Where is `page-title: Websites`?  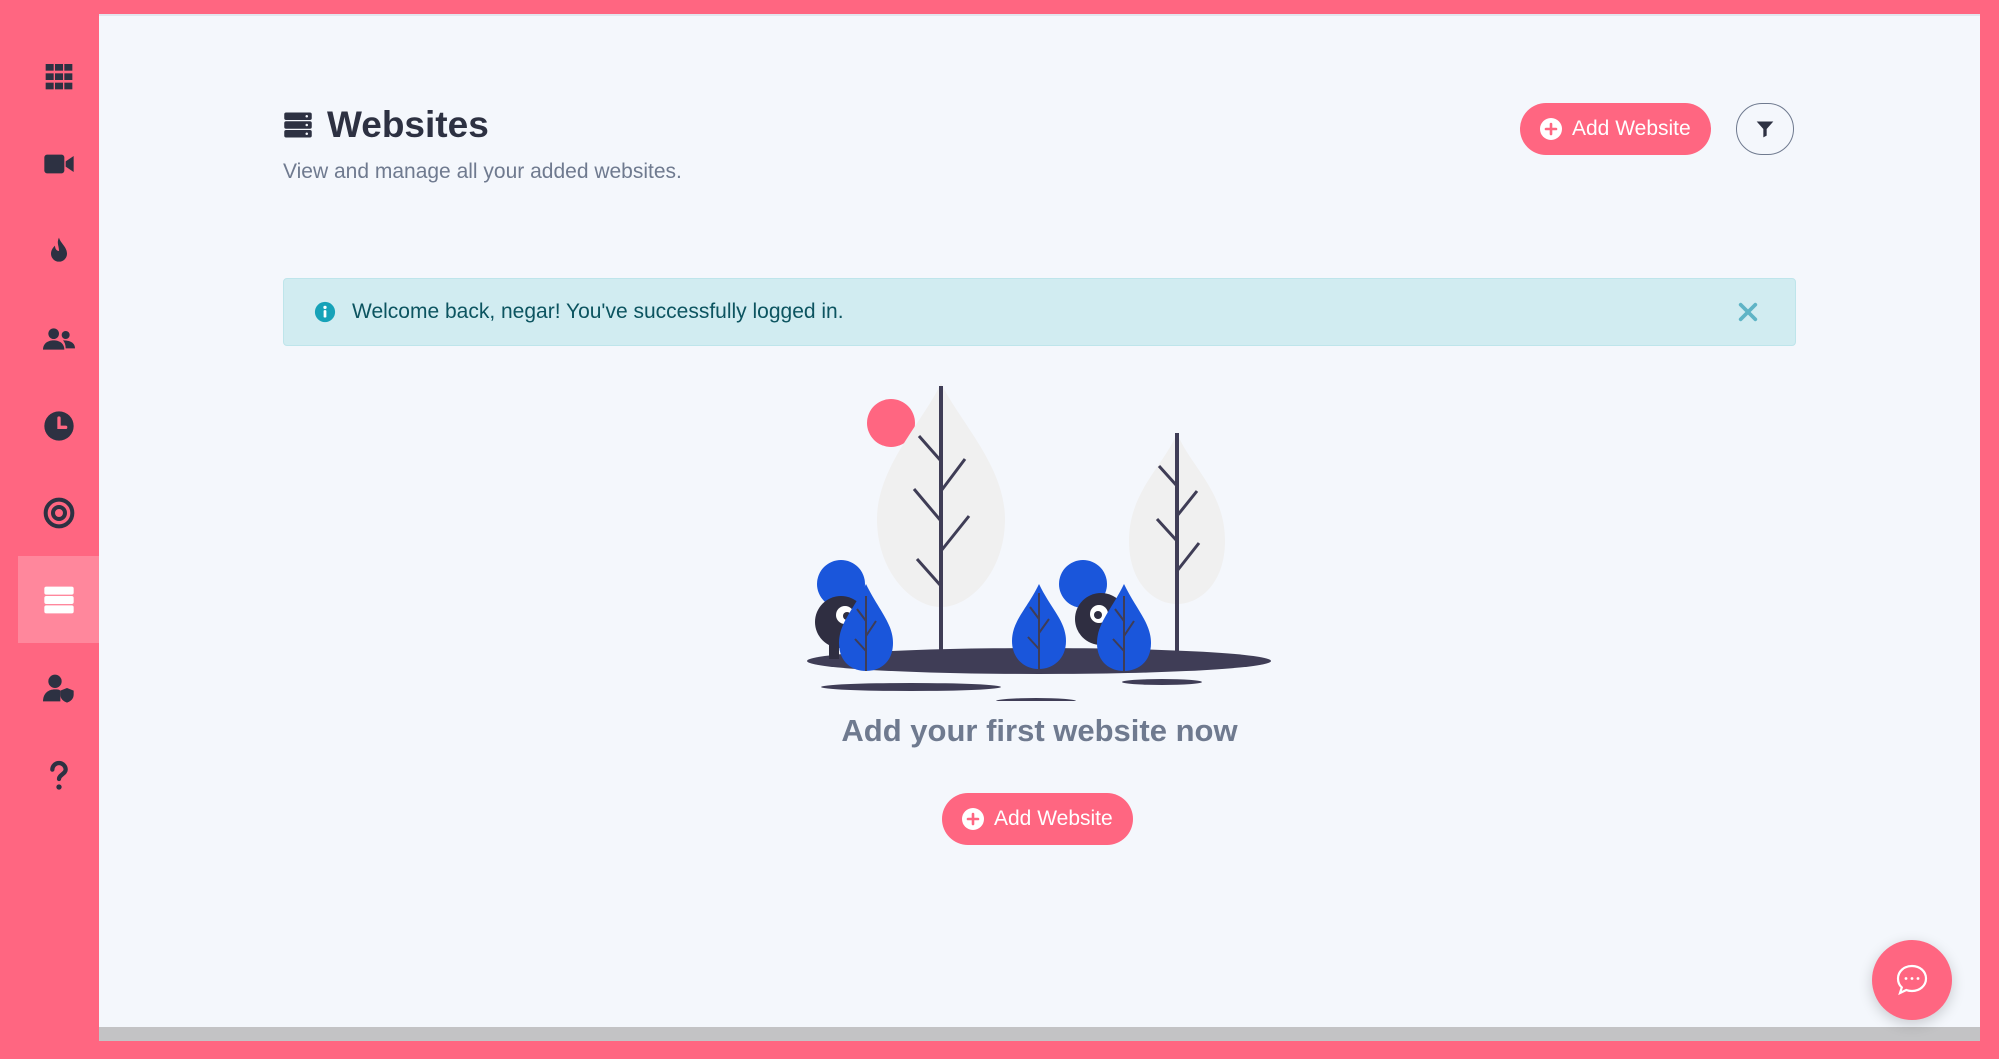
page-title: Websites is located at coordinates (408, 124).